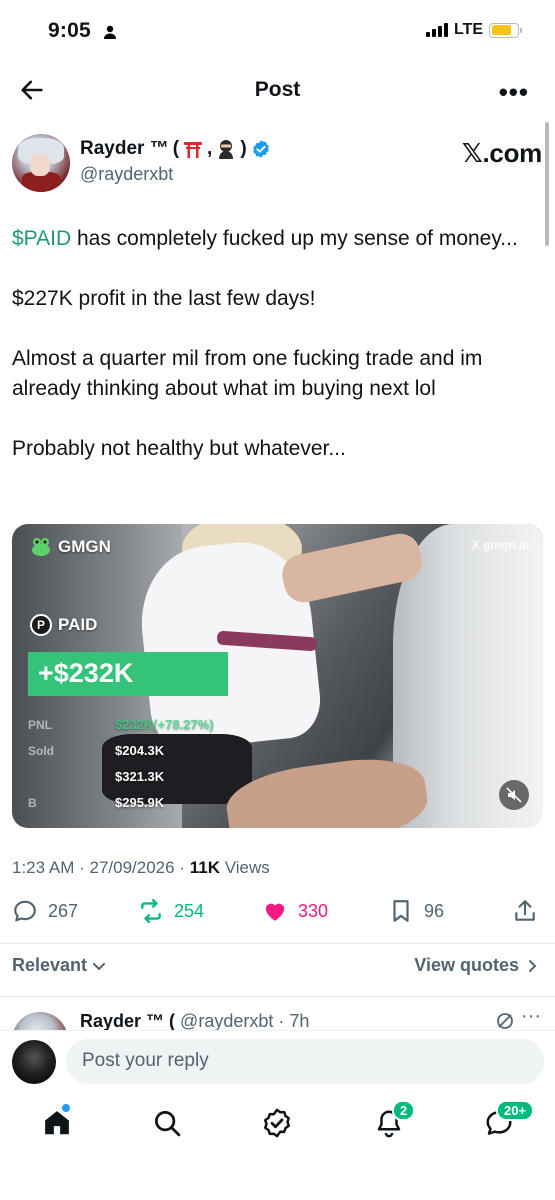 The image size is (555, 1200). I want to click on stat-value: $232K(+78.27%), so click(164, 724).